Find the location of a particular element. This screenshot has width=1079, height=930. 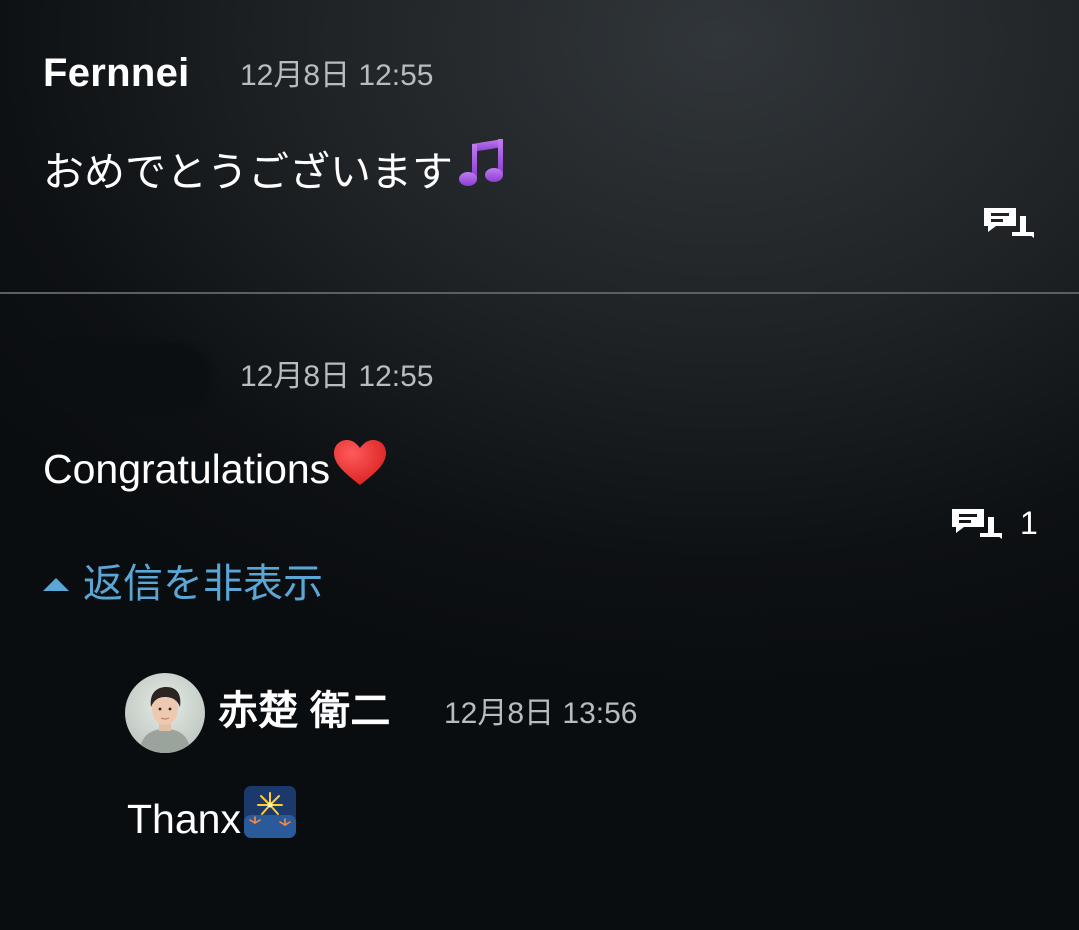

comment-text: おめでとうございます is located at coordinates (277, 166).